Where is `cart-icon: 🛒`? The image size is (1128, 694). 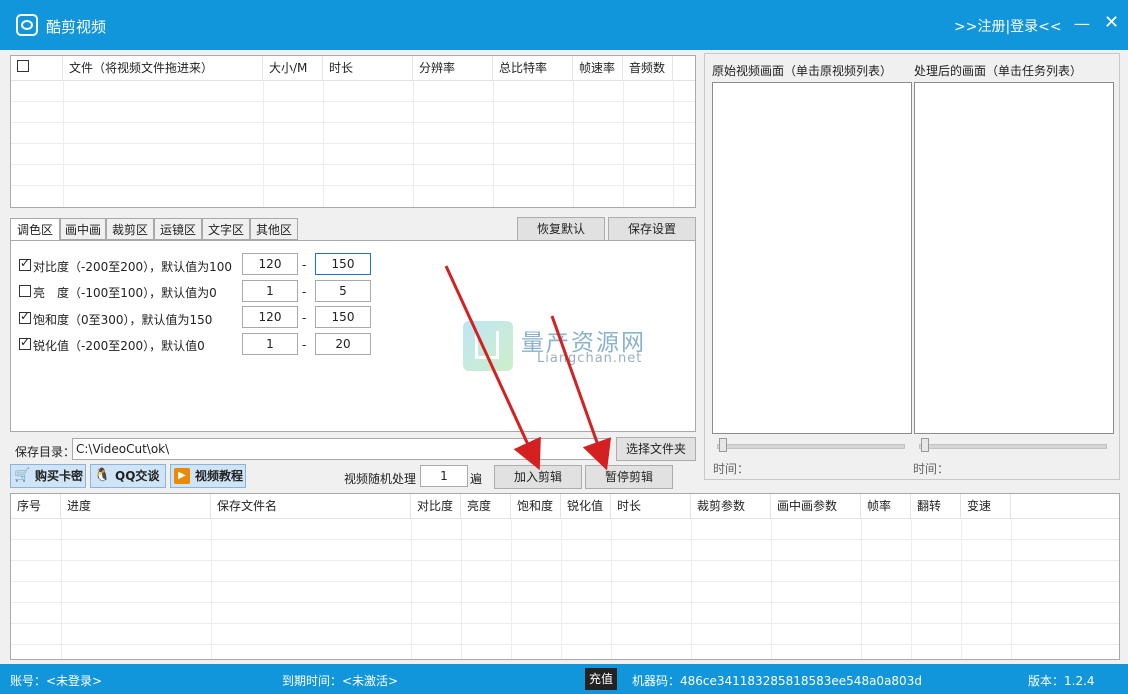
cart-icon: 🛒 is located at coordinates (22, 475).